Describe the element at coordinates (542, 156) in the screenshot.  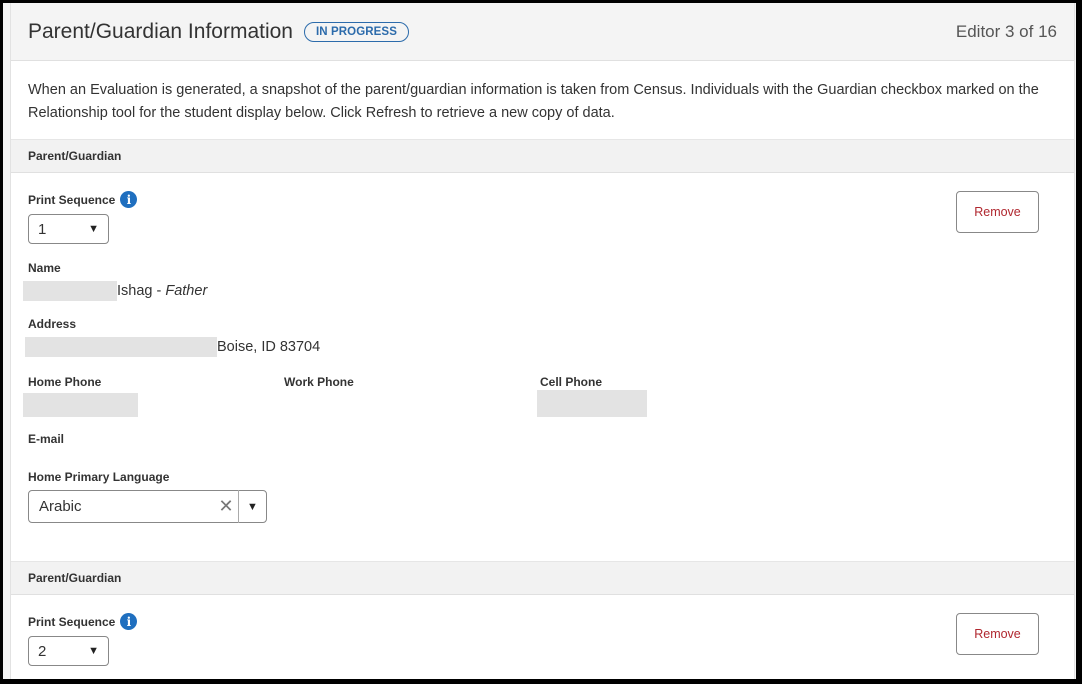
I see `section-header-guardian-1: Parent/Guardian` at that location.